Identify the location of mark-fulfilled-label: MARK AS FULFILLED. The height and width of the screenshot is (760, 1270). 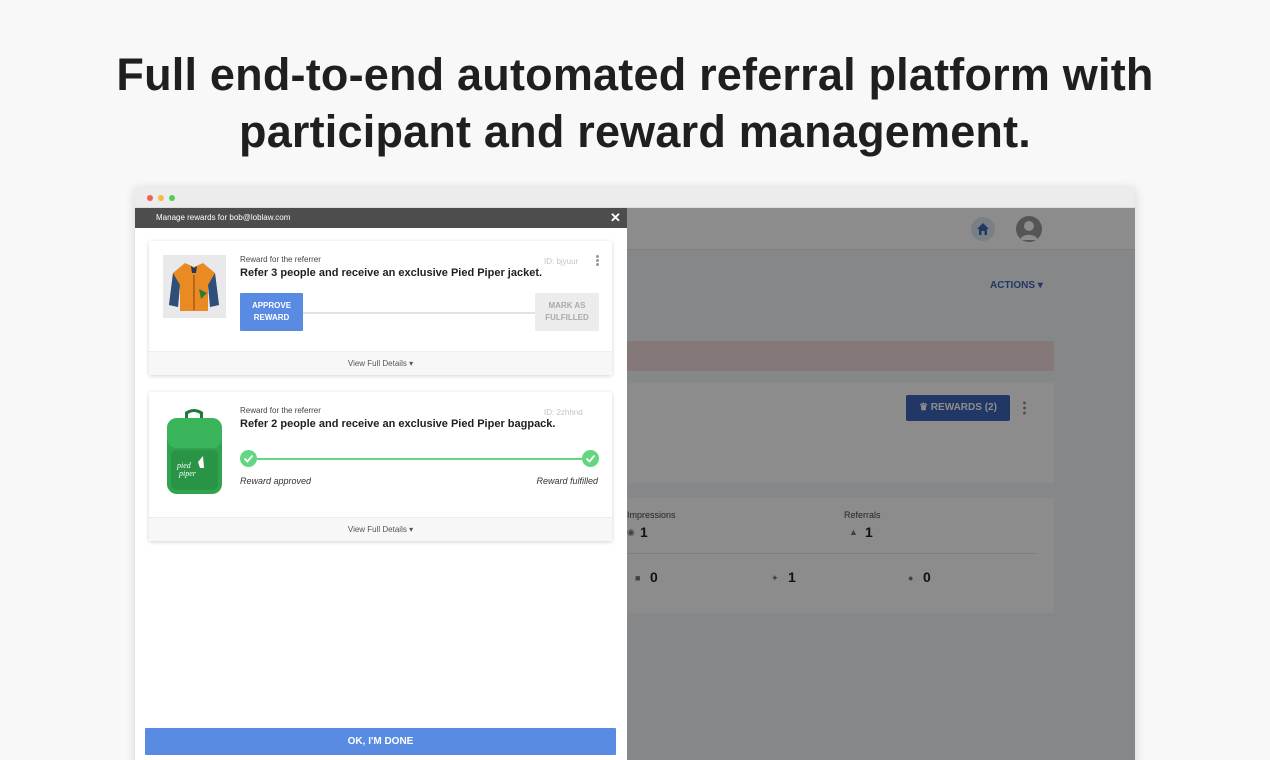
(567, 311).